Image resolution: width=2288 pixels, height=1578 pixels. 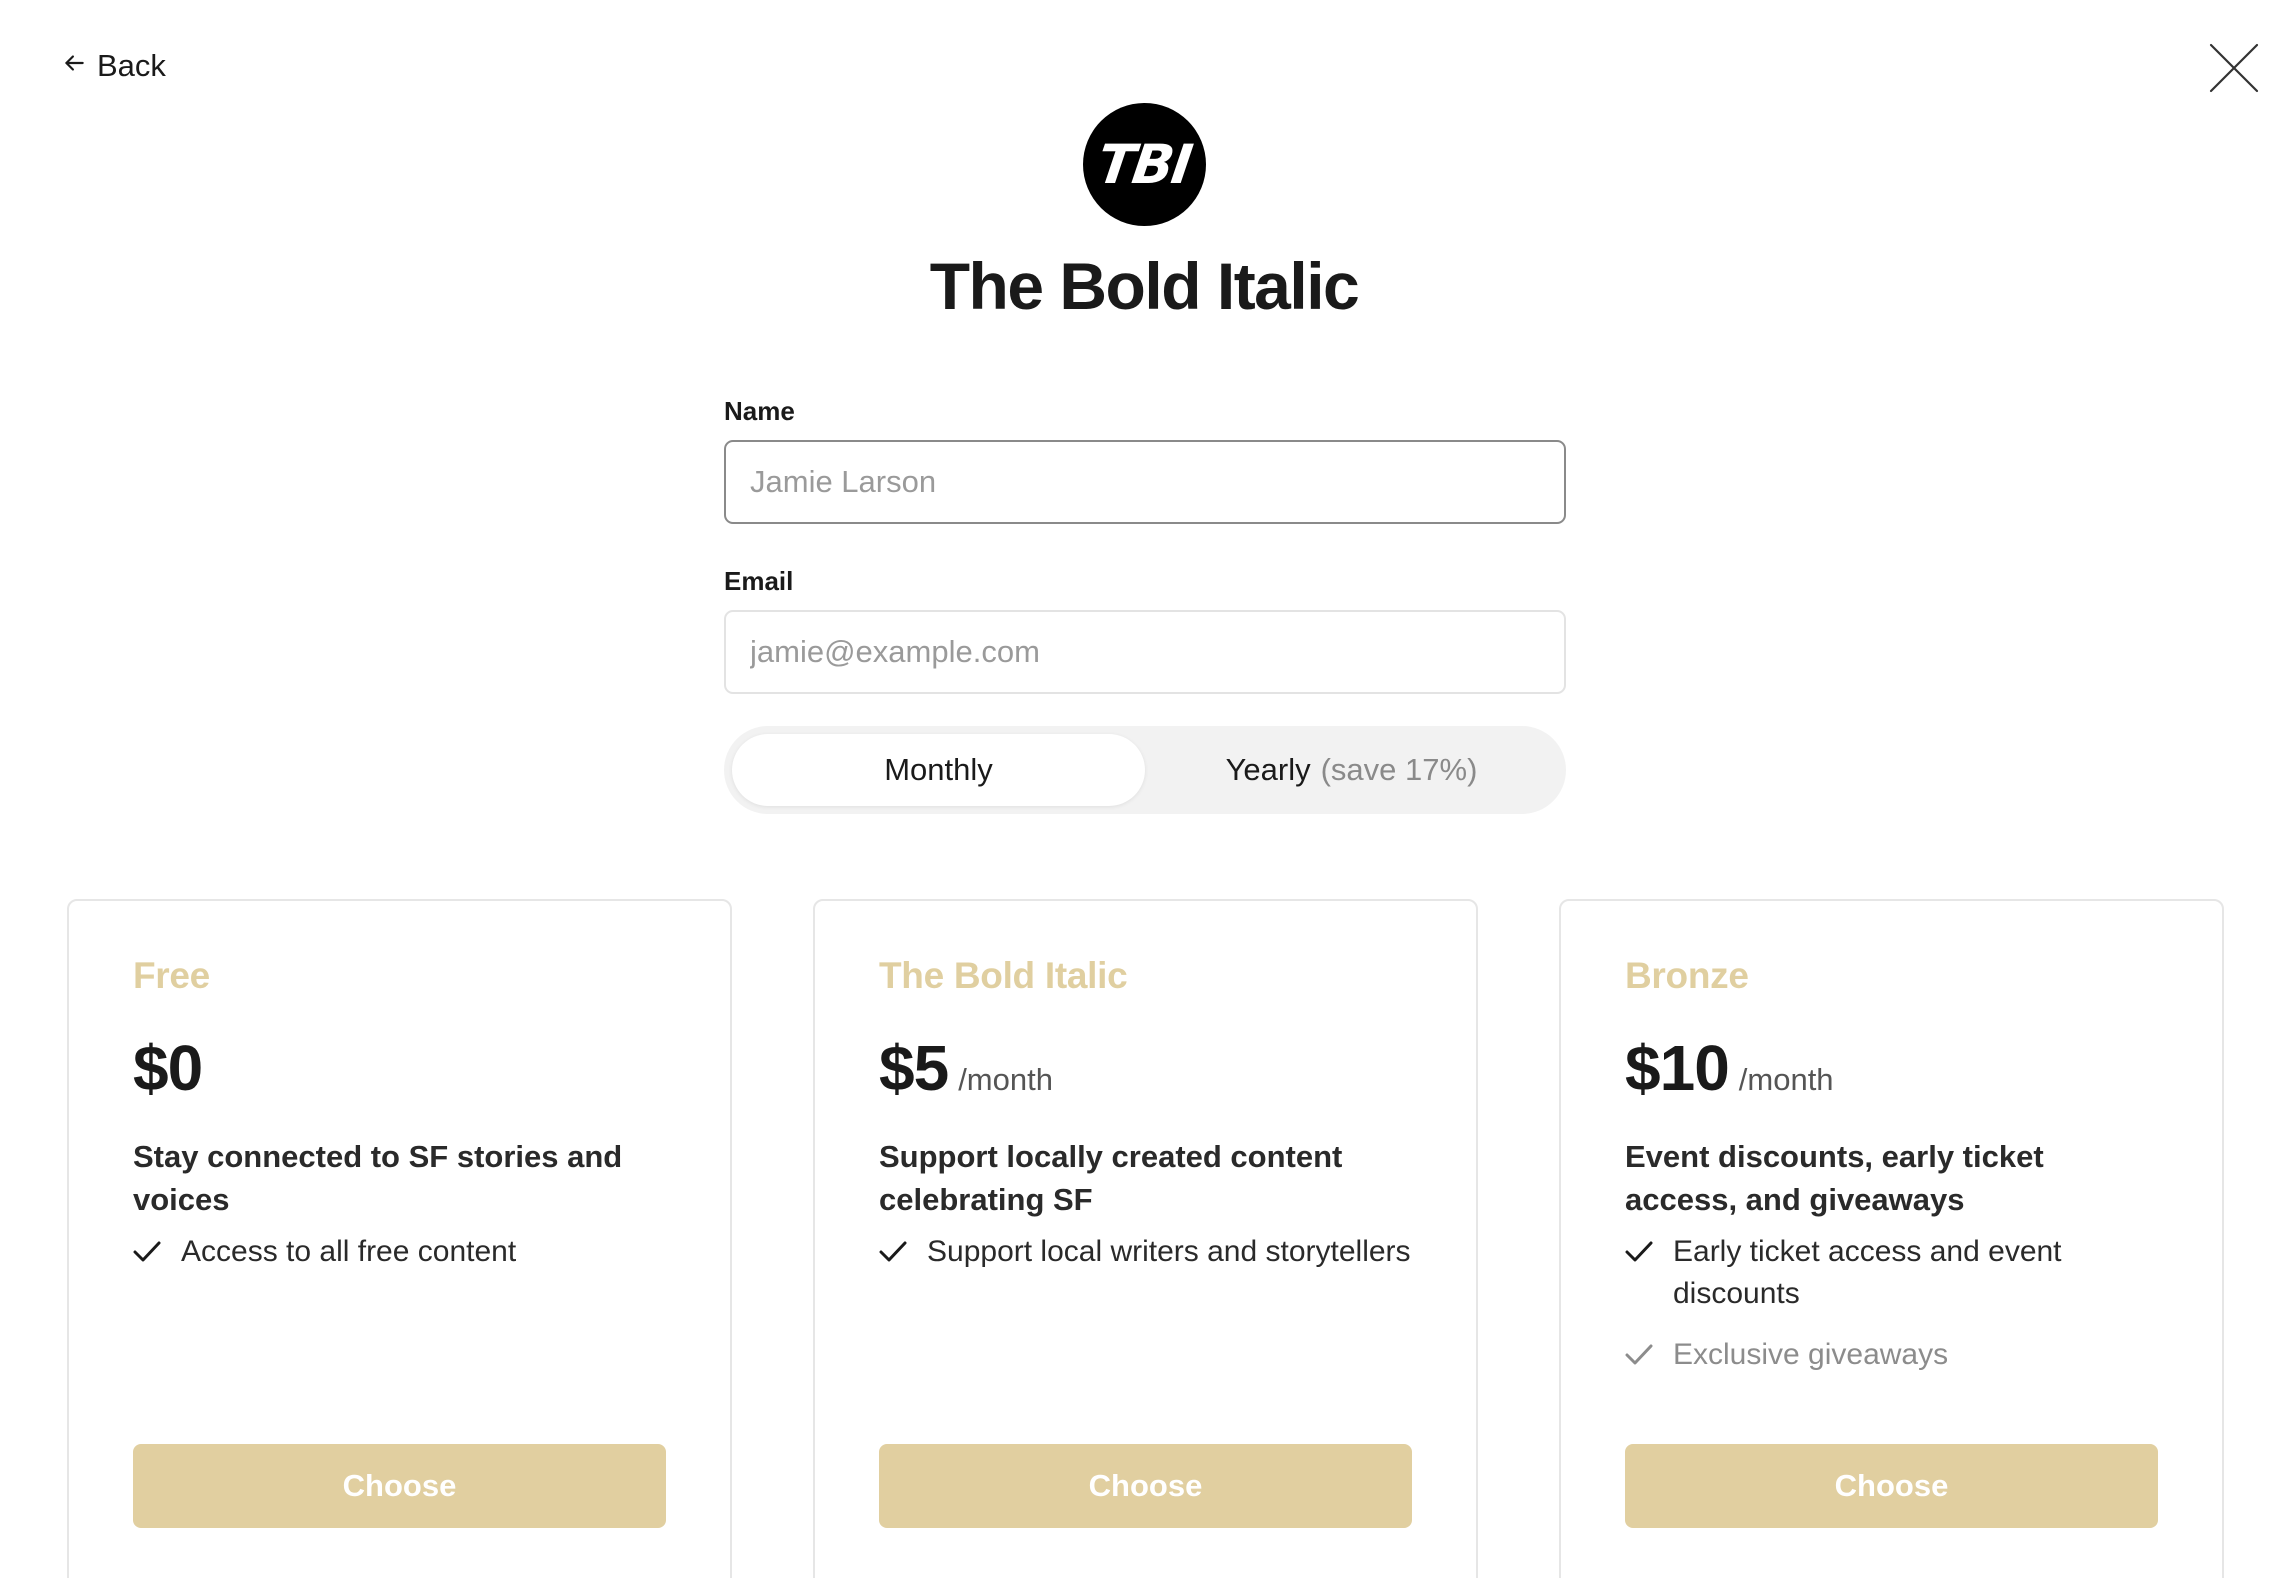 I want to click on benefit-item: Support local writers and storytellers, so click(x=1145, y=1252).